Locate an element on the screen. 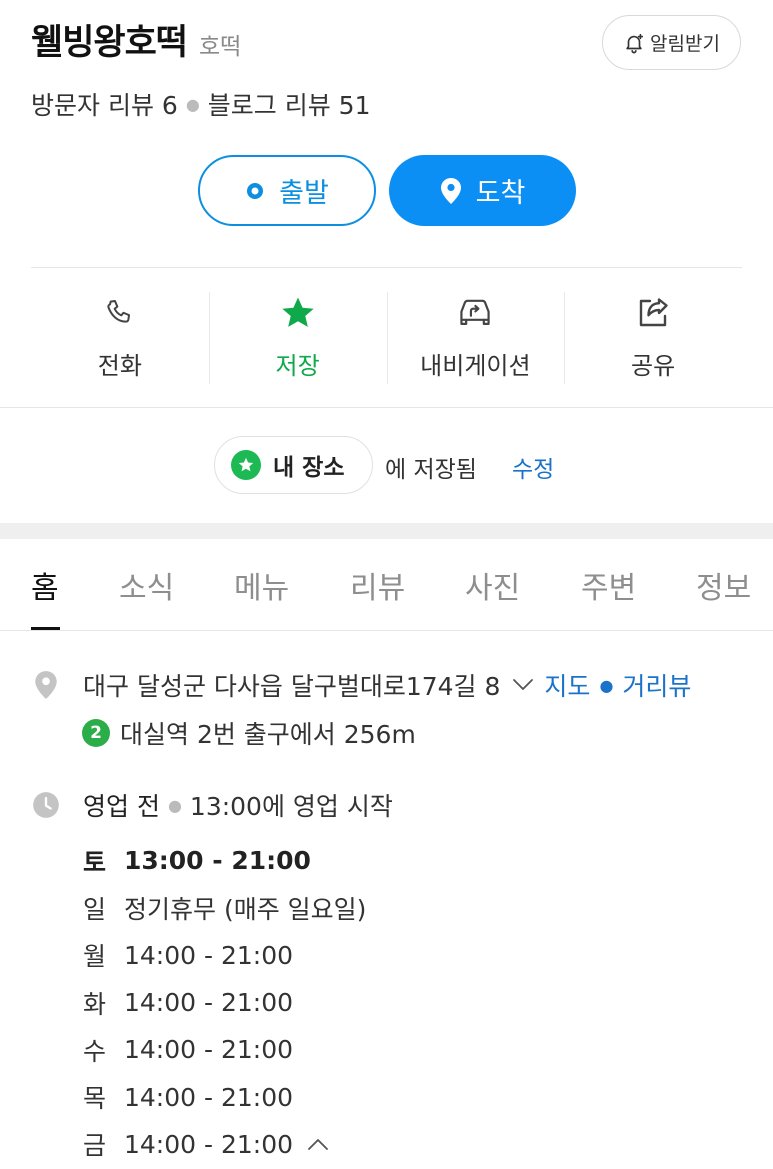  active-tab-indicator is located at coordinates (45, 628).